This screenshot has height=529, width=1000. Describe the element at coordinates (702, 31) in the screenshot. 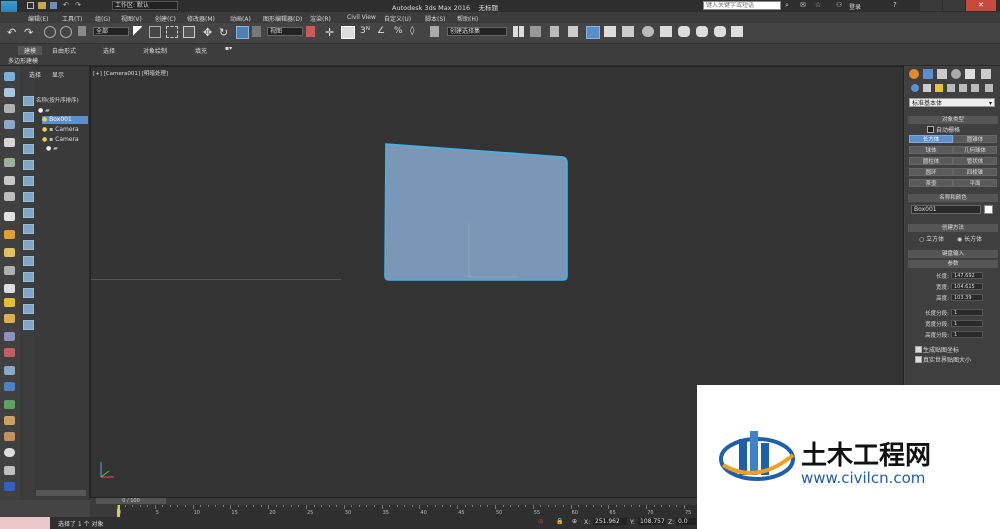

I see `render-iterative-icon` at that location.